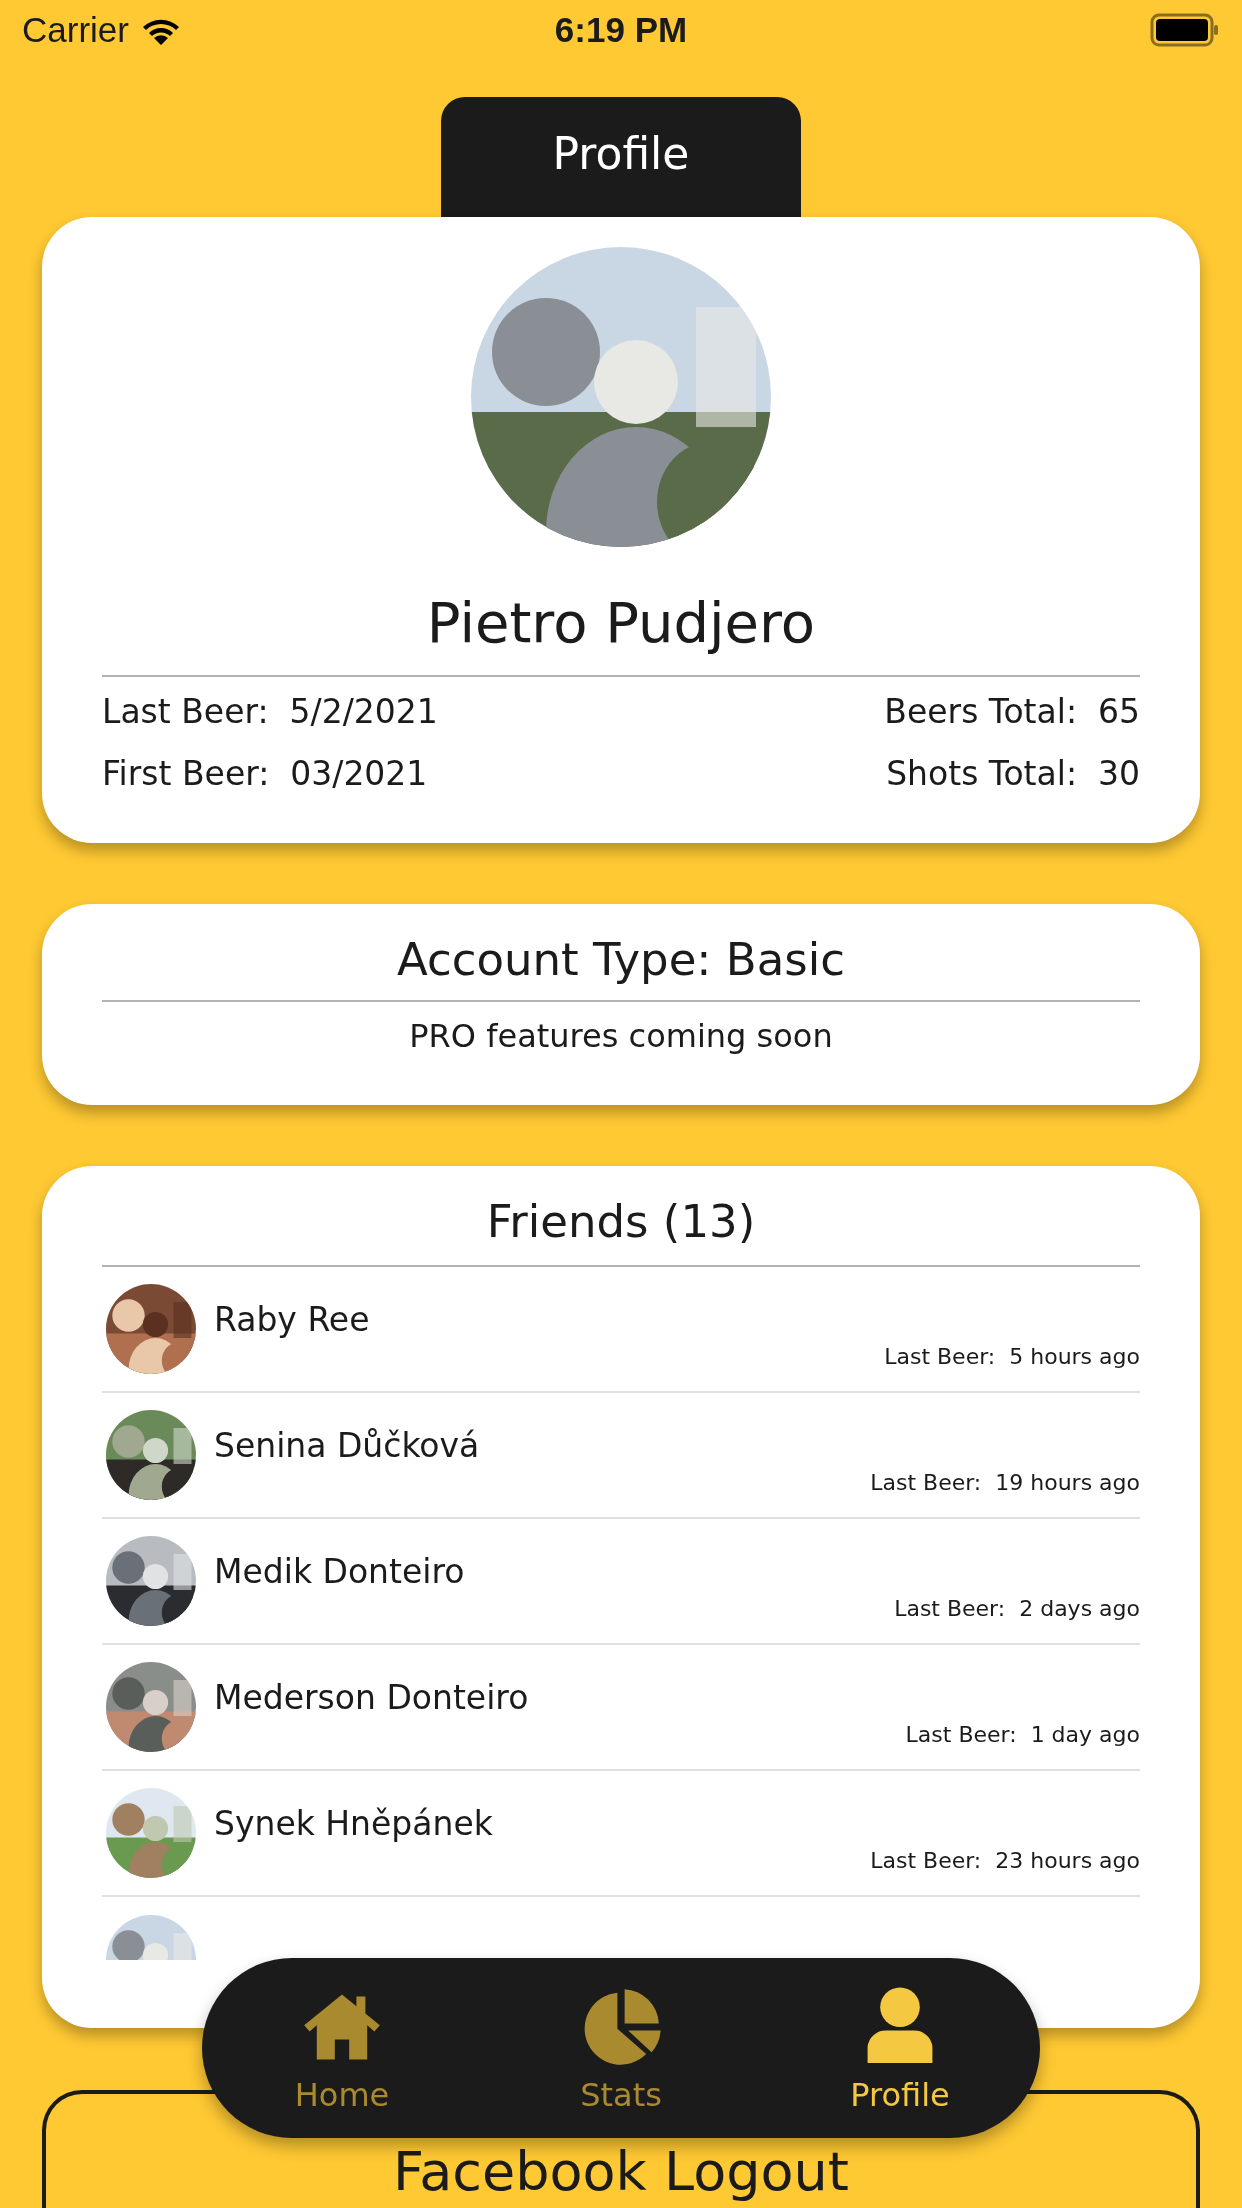 The image size is (1242, 2208). I want to click on friend-name: Medik Donteiro, so click(339, 1571).